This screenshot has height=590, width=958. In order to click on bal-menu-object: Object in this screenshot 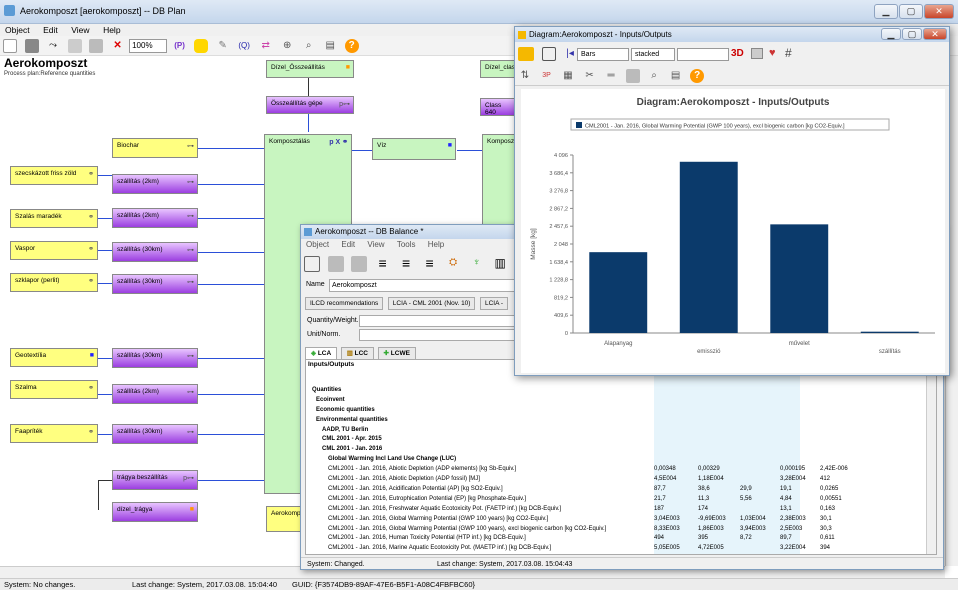, I will do `click(317, 244)`.